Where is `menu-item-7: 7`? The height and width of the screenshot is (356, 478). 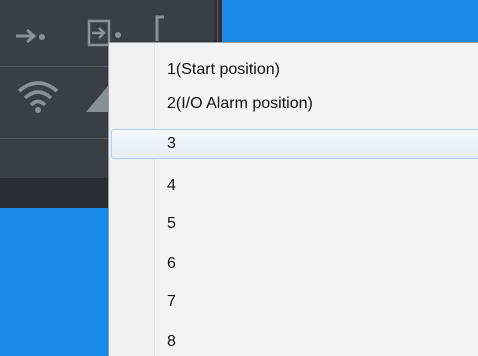
menu-item-7: 7 is located at coordinates (294, 302).